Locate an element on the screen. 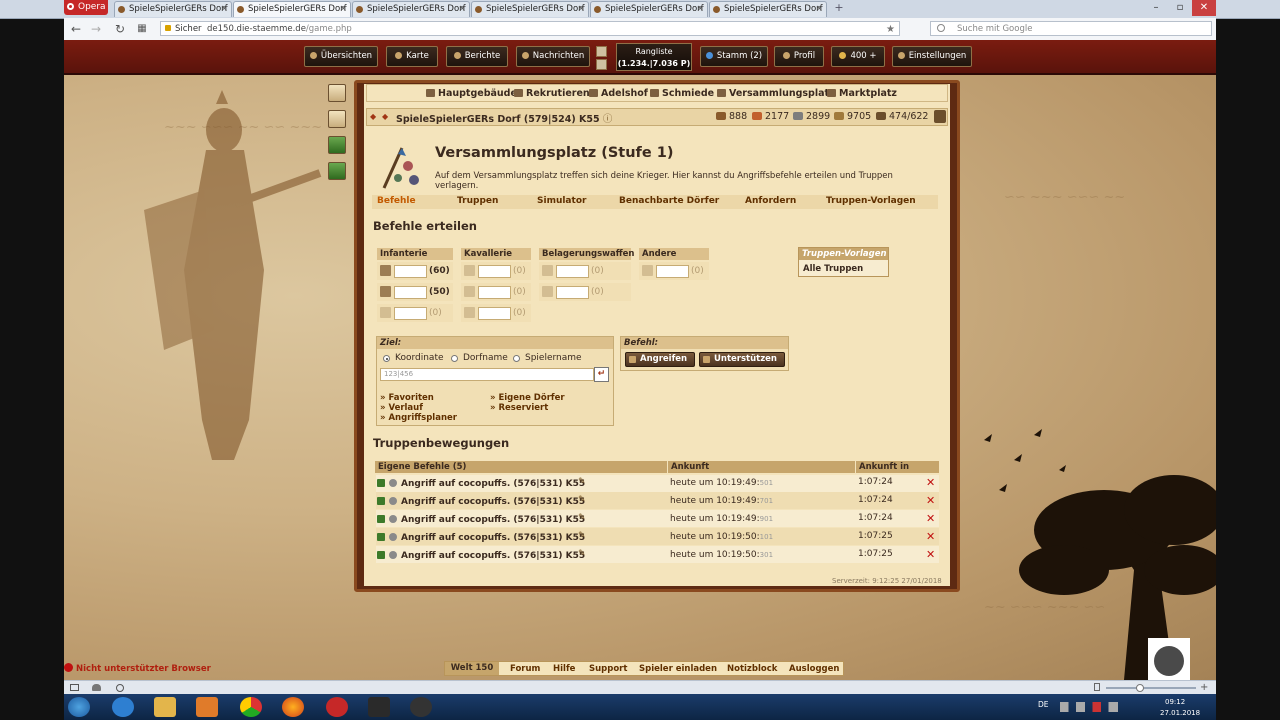 The width and height of the screenshot is (1280, 720). heavy-cavalry-input is located at coordinates (494, 313).